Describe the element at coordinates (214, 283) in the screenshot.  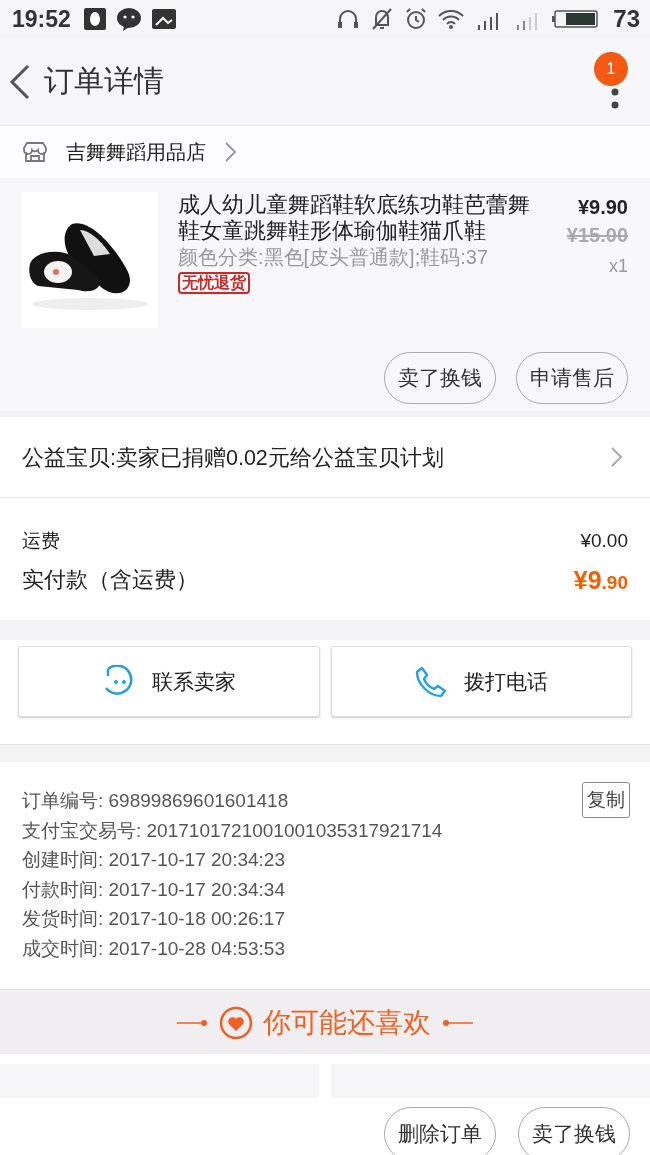
I see `return-tag: 无忧退货` at that location.